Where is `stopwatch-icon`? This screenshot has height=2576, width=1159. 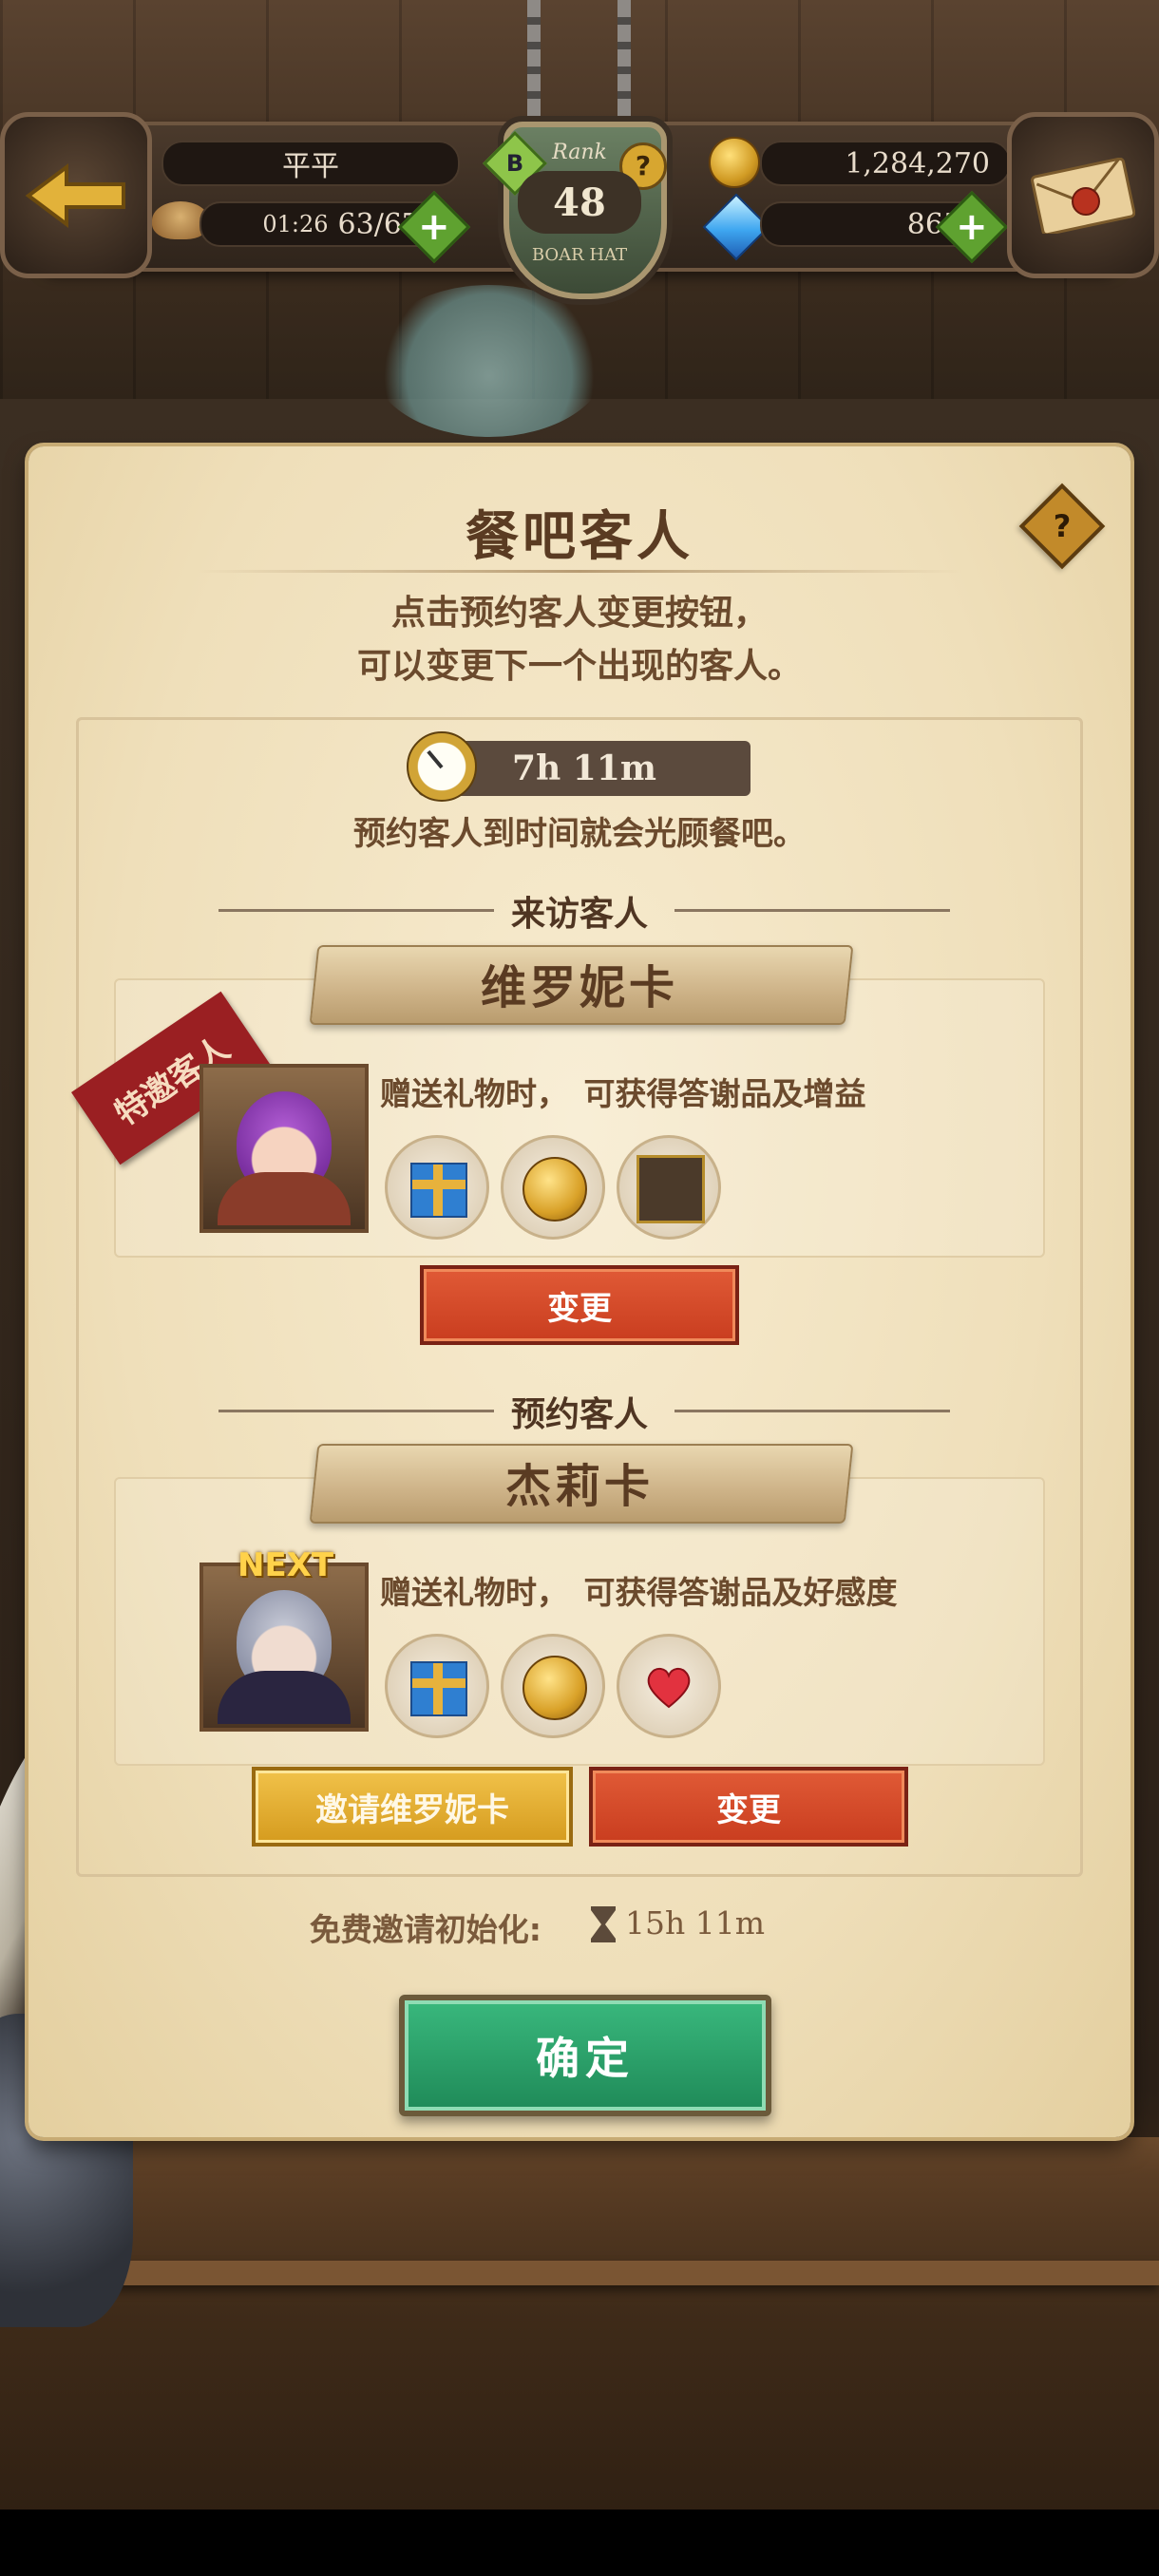 stopwatch-icon is located at coordinates (442, 766).